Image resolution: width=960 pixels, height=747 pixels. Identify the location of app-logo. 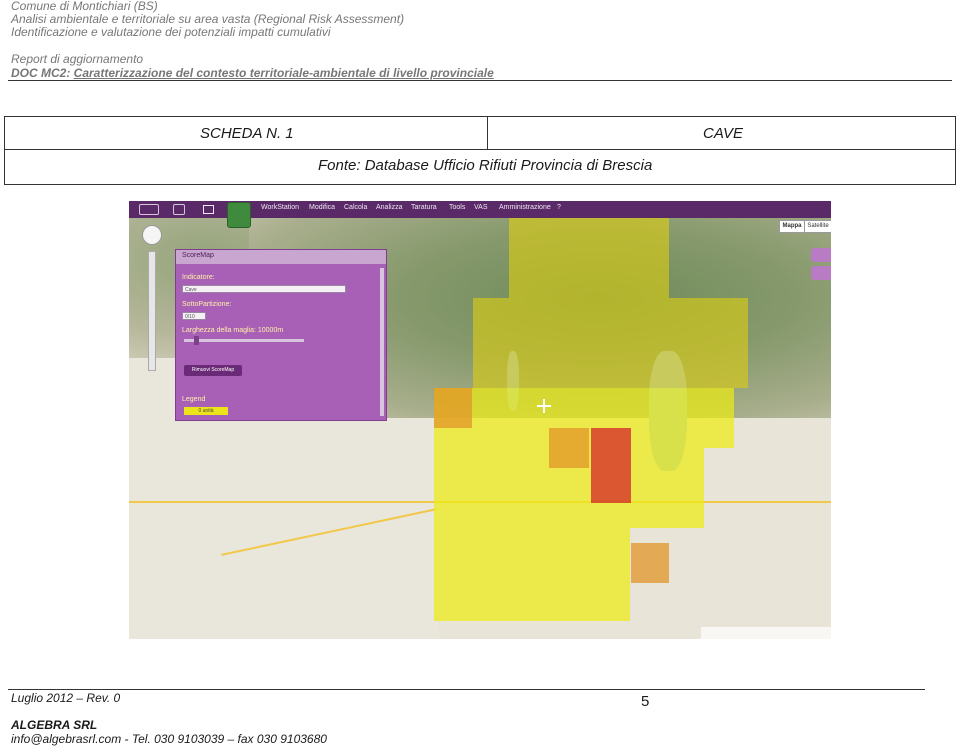
(239, 215).